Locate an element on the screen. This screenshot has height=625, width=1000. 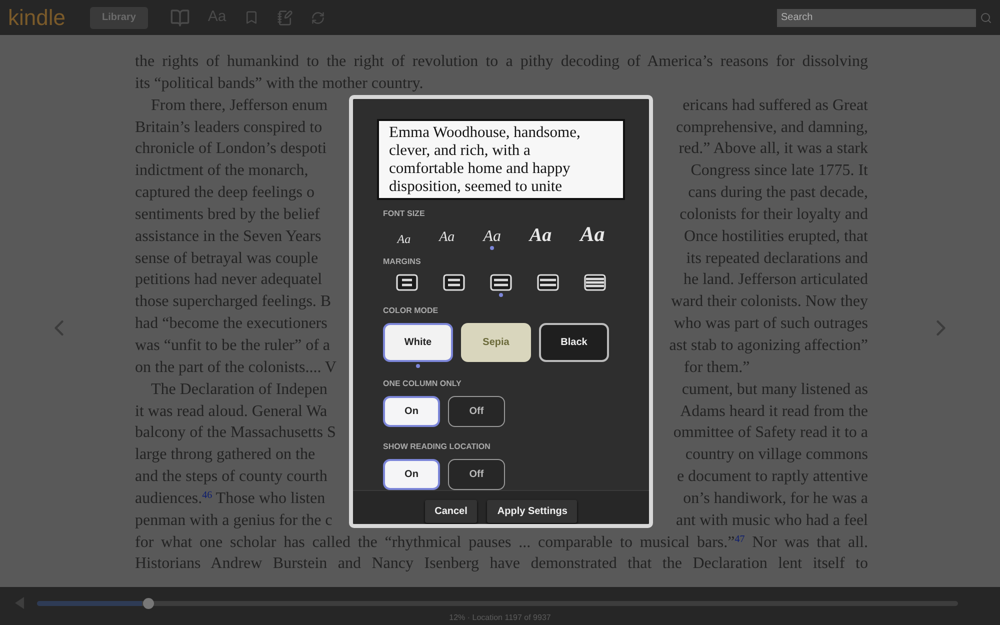
section-label: SHOW READING LOCATION is located at coordinates (437, 447).